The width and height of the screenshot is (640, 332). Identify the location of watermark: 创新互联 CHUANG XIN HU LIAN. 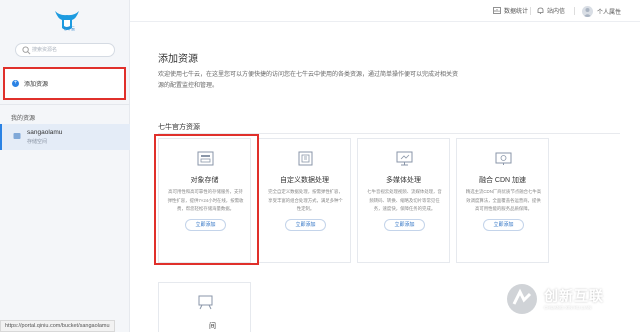
(567, 303).